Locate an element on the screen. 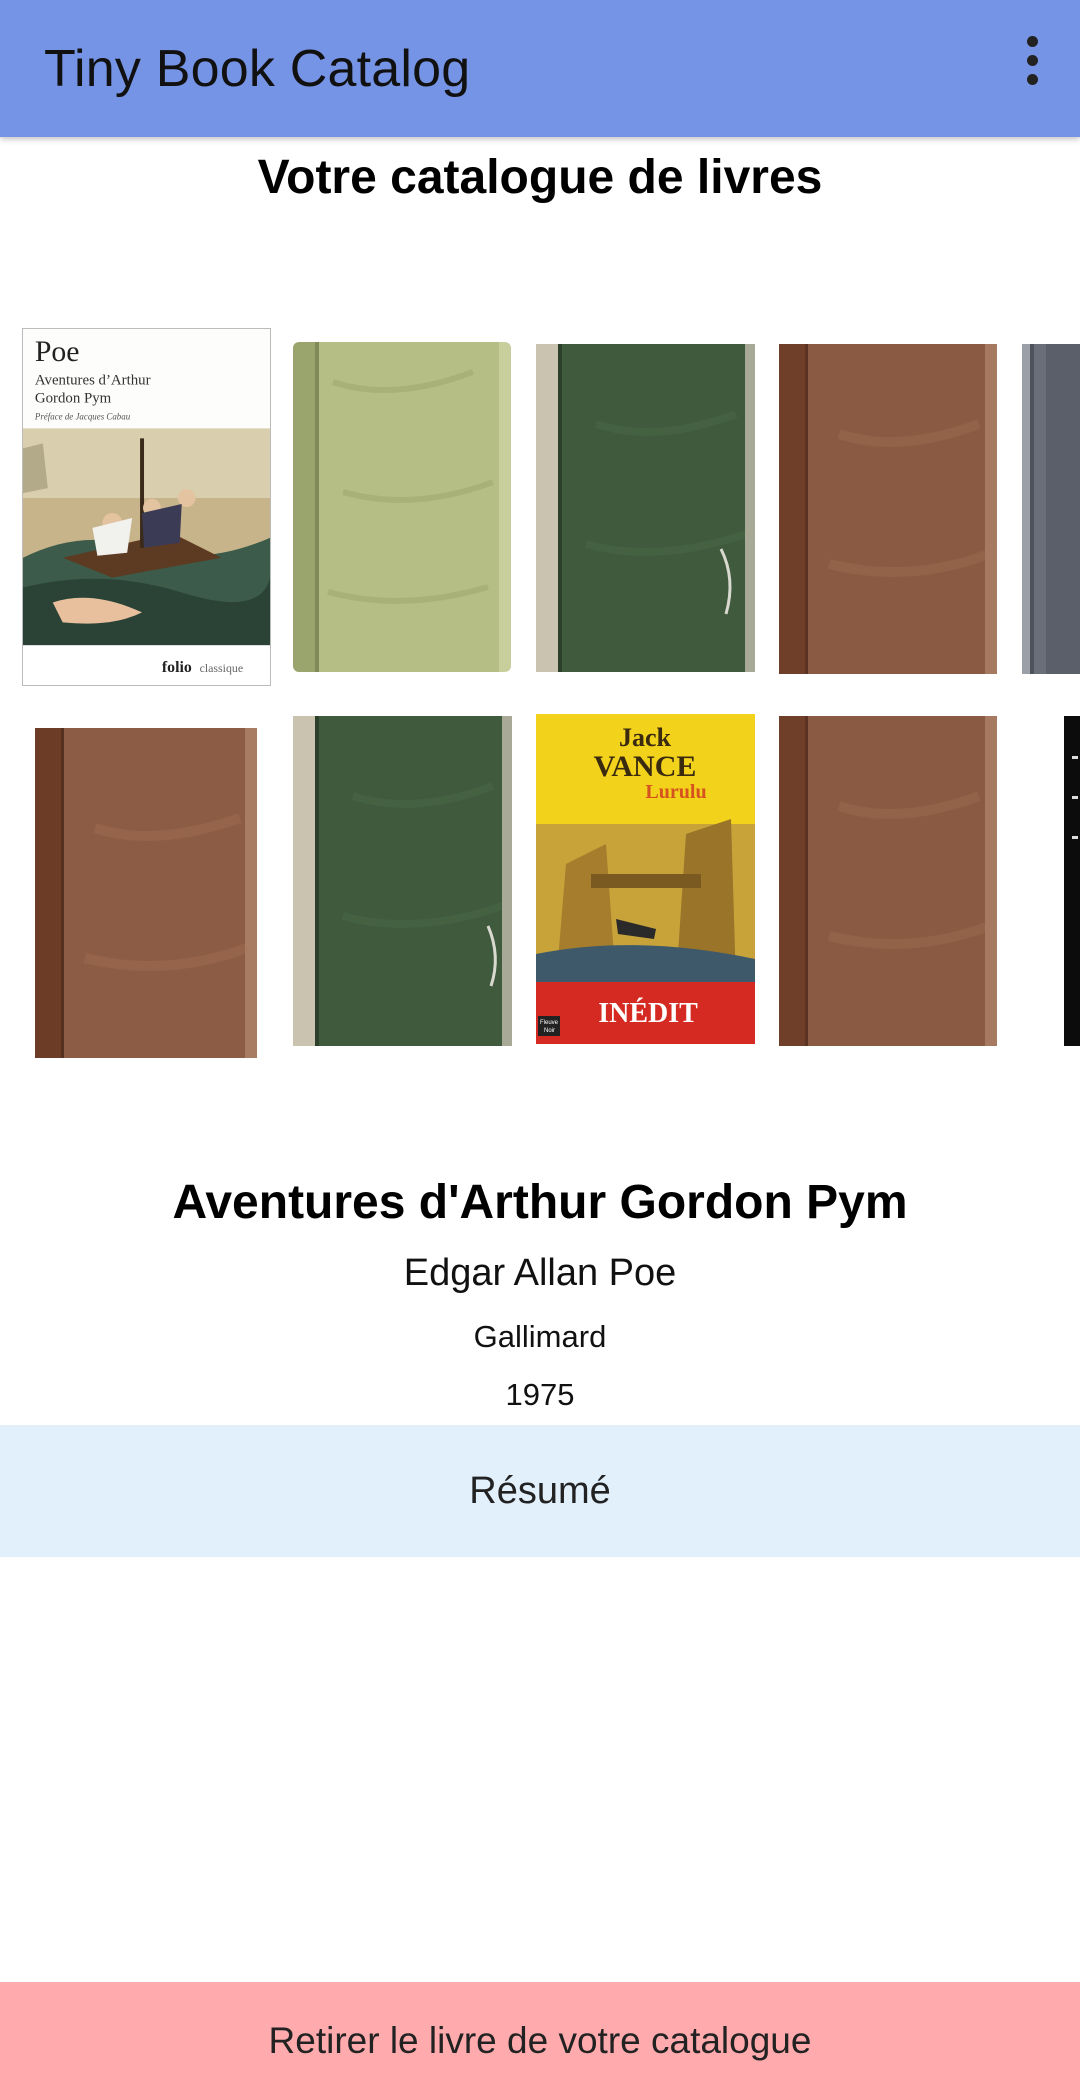 The width and height of the screenshot is (1080, 2100). book-publisher: Gallimard is located at coordinates (540, 1336).